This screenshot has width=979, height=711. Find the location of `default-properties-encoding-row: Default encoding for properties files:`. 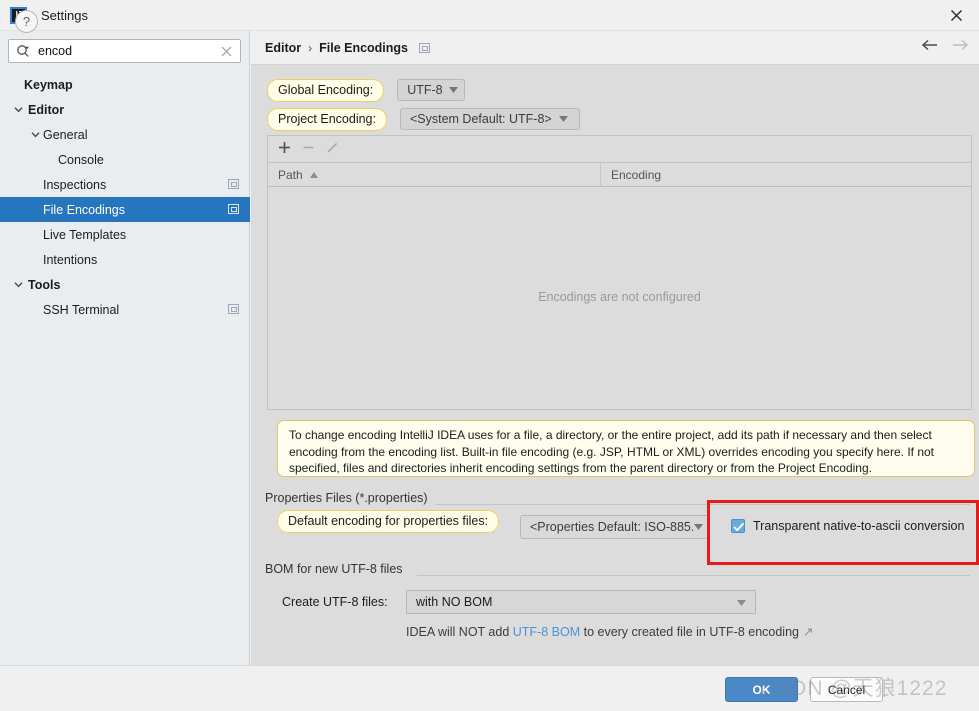

default-properties-encoding-row: Default encoding for properties files: is located at coordinates (388, 521).